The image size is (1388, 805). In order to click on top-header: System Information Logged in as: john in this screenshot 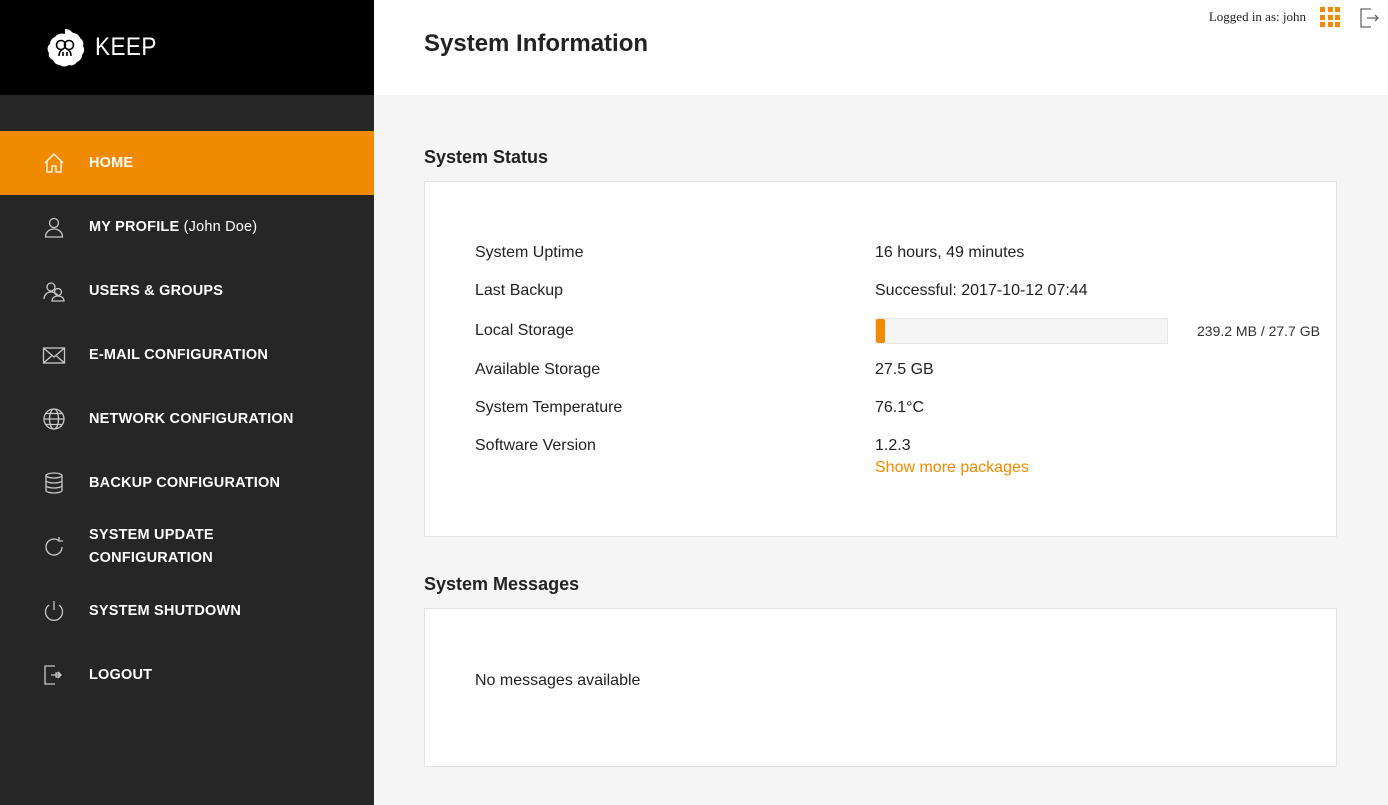, I will do `click(881, 47)`.